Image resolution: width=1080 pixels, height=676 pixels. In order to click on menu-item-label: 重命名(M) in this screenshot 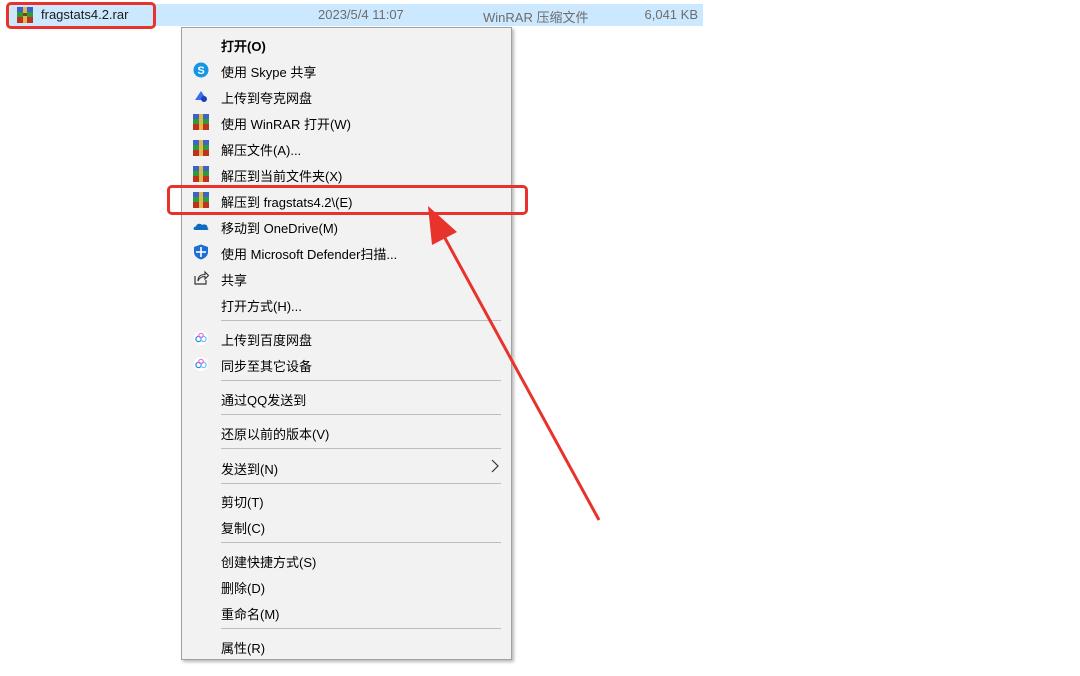, I will do `click(250, 614)`.